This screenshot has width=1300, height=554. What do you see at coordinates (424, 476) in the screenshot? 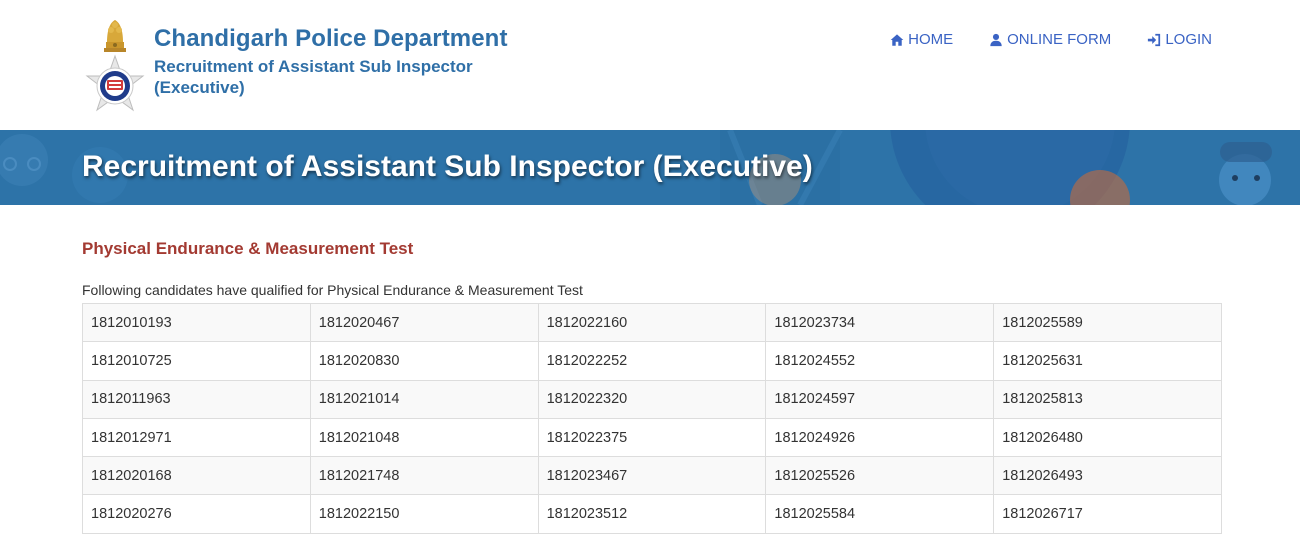
I see `table-cell: 1812021748` at bounding box center [424, 476].